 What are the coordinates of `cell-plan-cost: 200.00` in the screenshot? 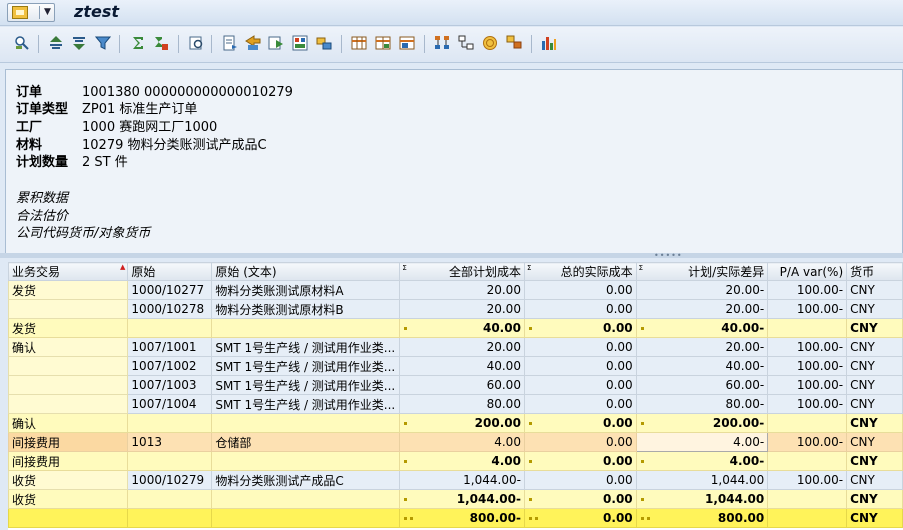 It's located at (462, 423).